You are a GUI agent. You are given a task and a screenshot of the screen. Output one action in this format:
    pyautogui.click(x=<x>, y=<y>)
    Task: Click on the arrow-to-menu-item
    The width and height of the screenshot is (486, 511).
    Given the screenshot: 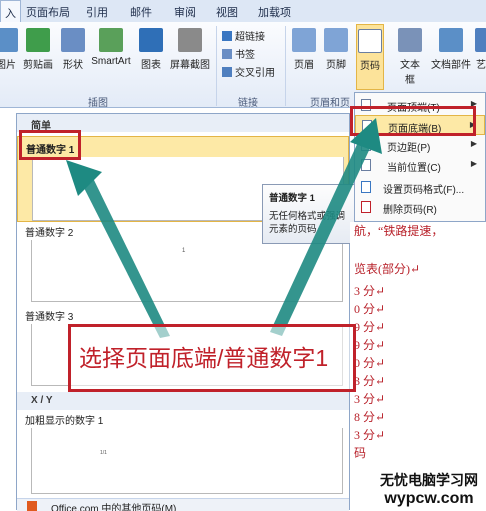 What is the action you would take?
    pyautogui.click(x=326, y=227)
    